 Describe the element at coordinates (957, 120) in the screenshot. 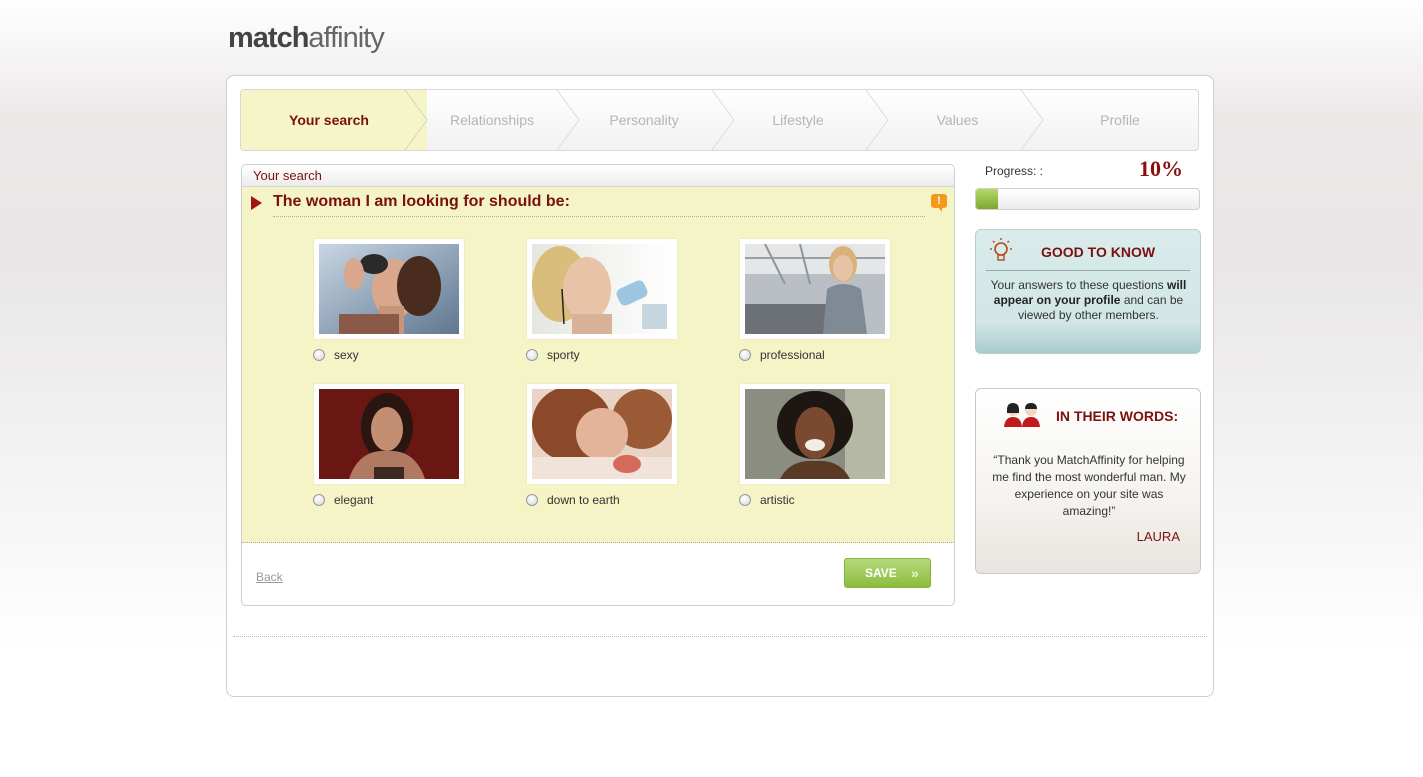

I see `step-values: Values` at that location.